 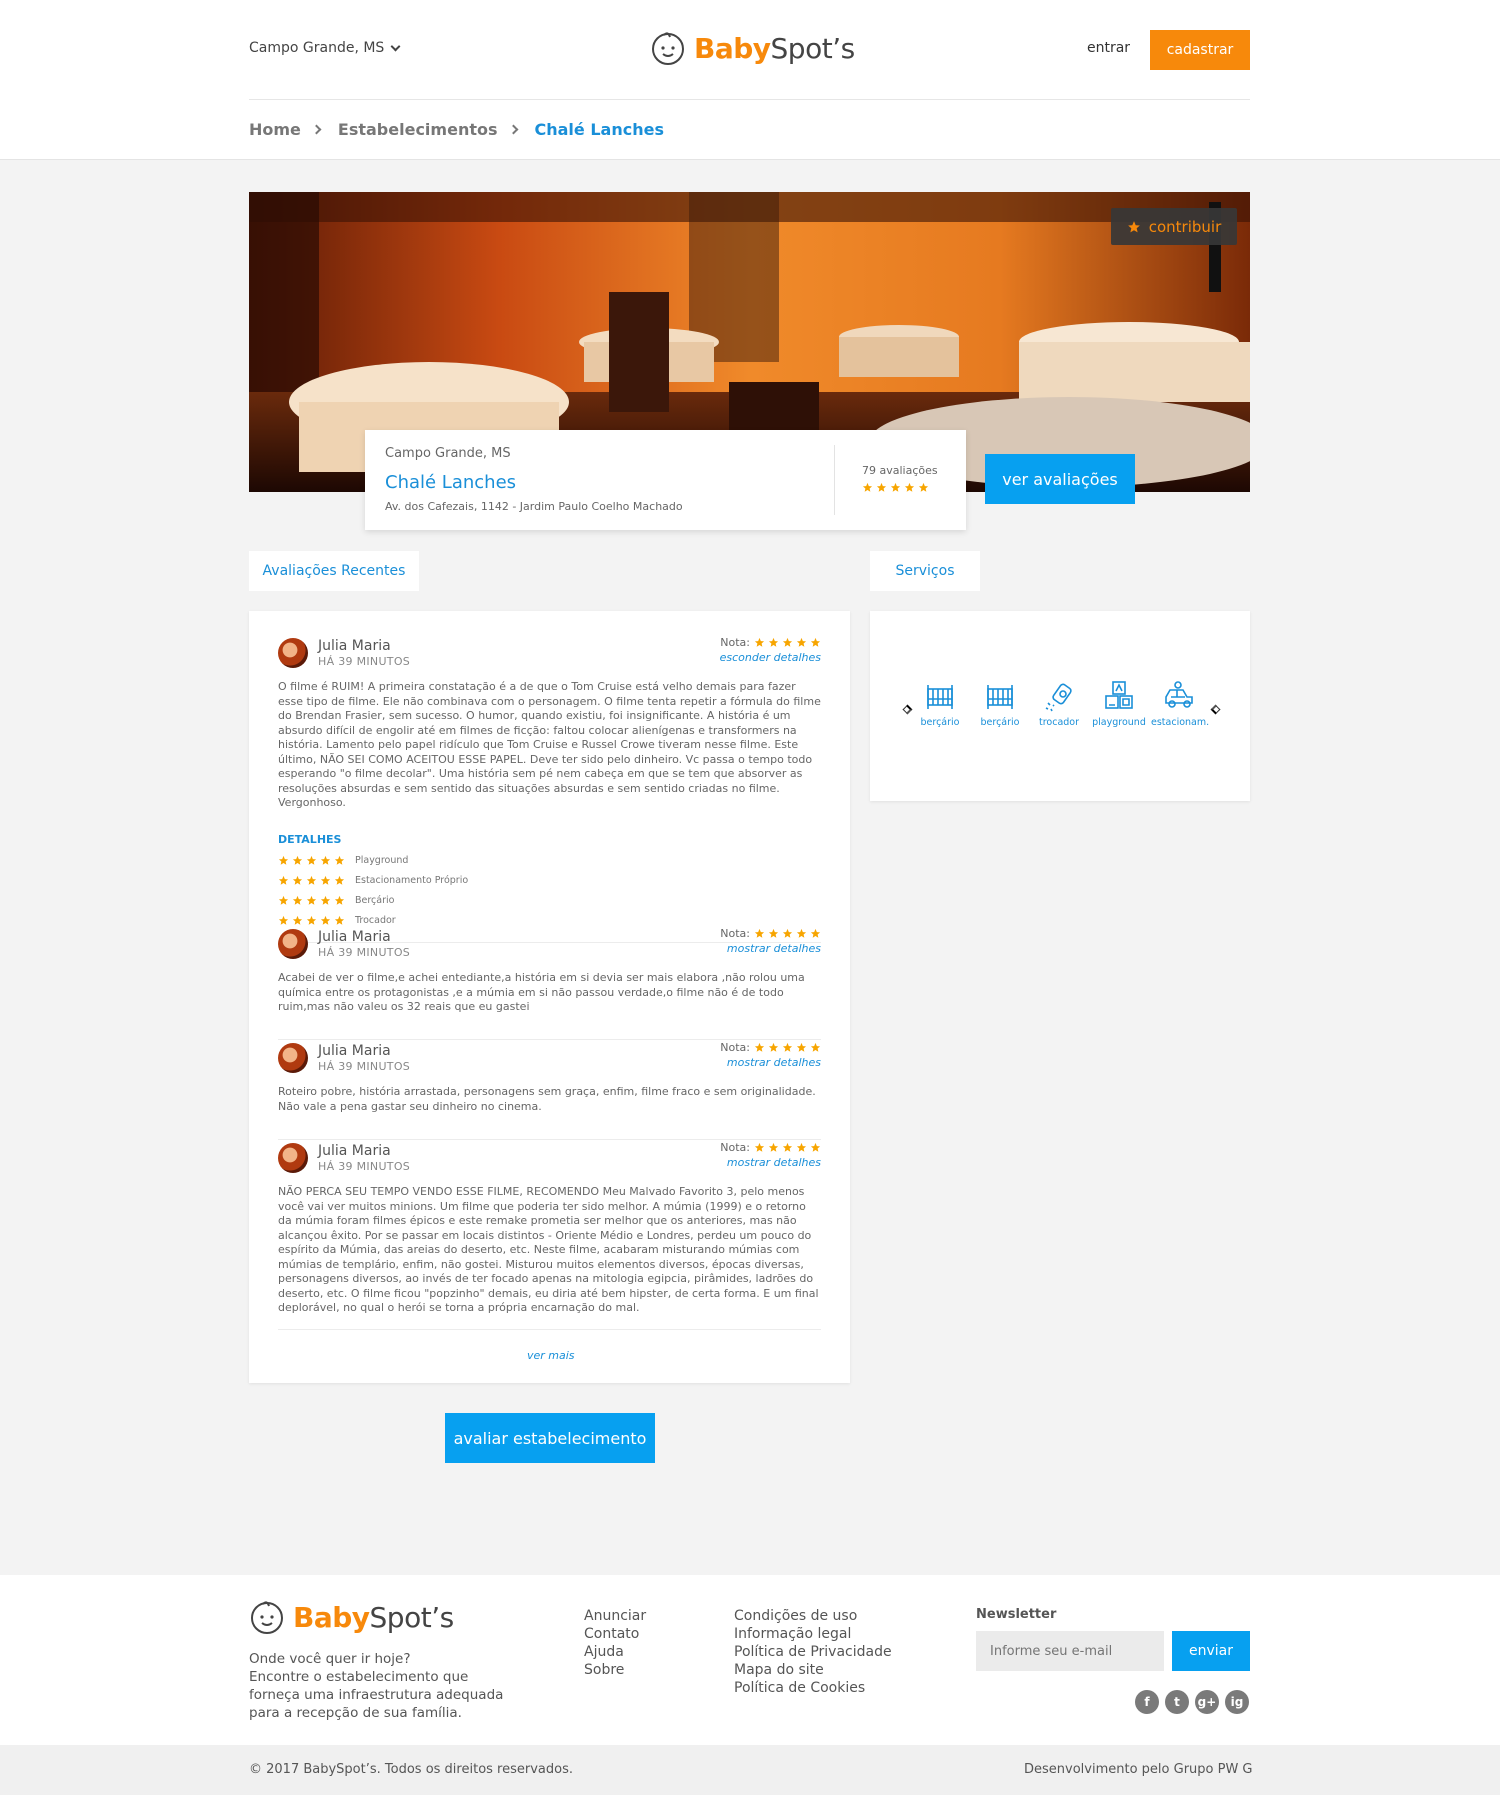 What do you see at coordinates (1147, 1702) in the screenshot?
I see `facebook-icon: f` at bounding box center [1147, 1702].